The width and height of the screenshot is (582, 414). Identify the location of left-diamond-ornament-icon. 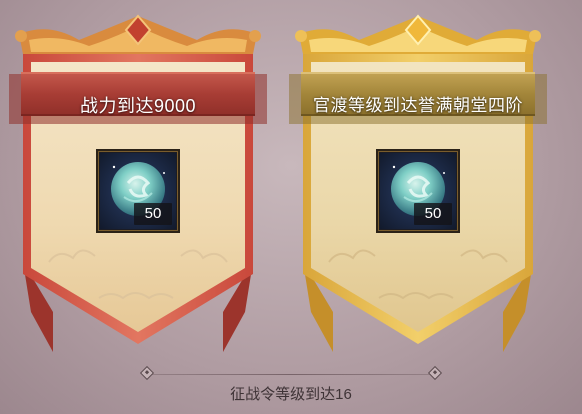
(147, 373).